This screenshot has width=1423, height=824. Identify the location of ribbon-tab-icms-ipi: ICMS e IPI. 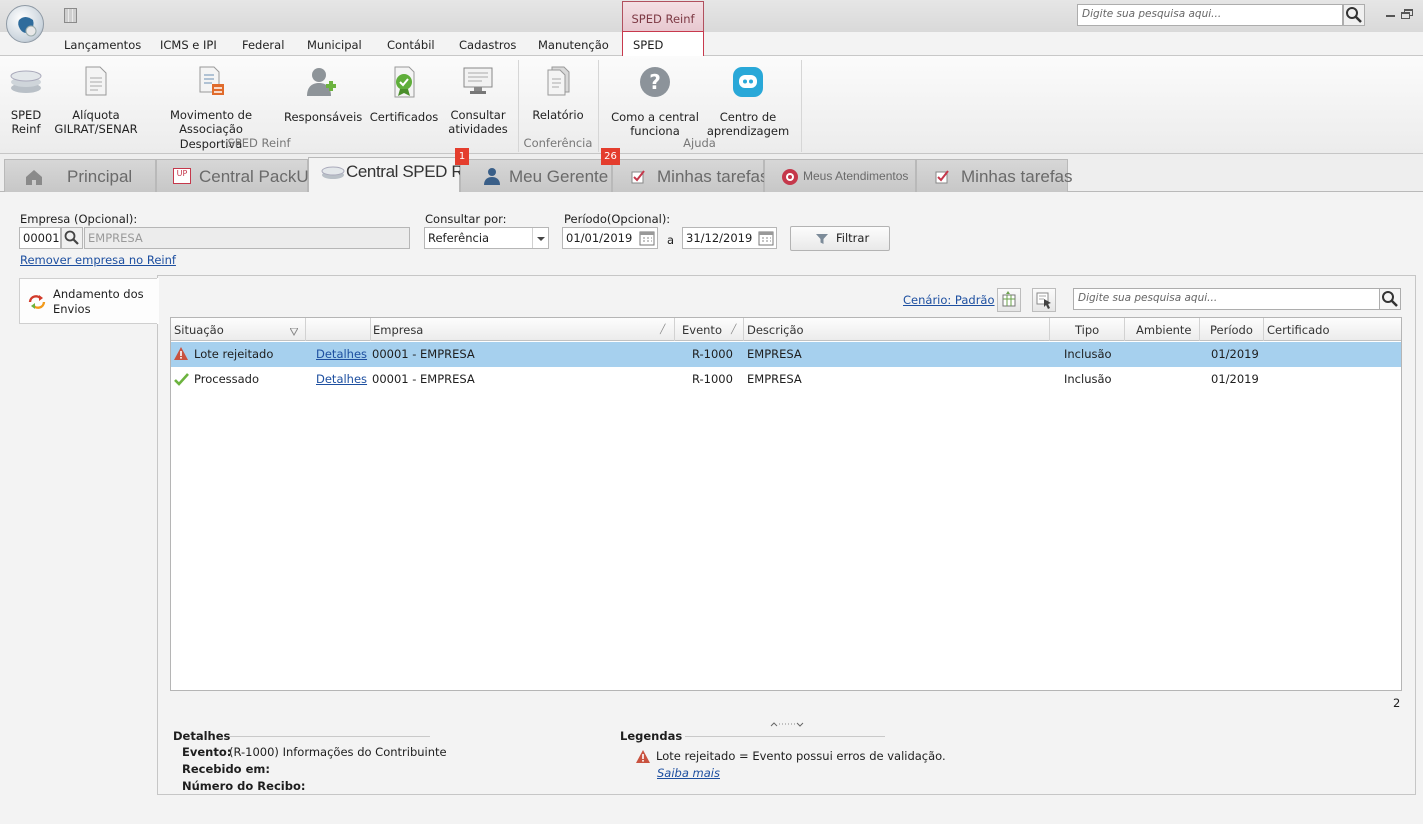
(188, 44).